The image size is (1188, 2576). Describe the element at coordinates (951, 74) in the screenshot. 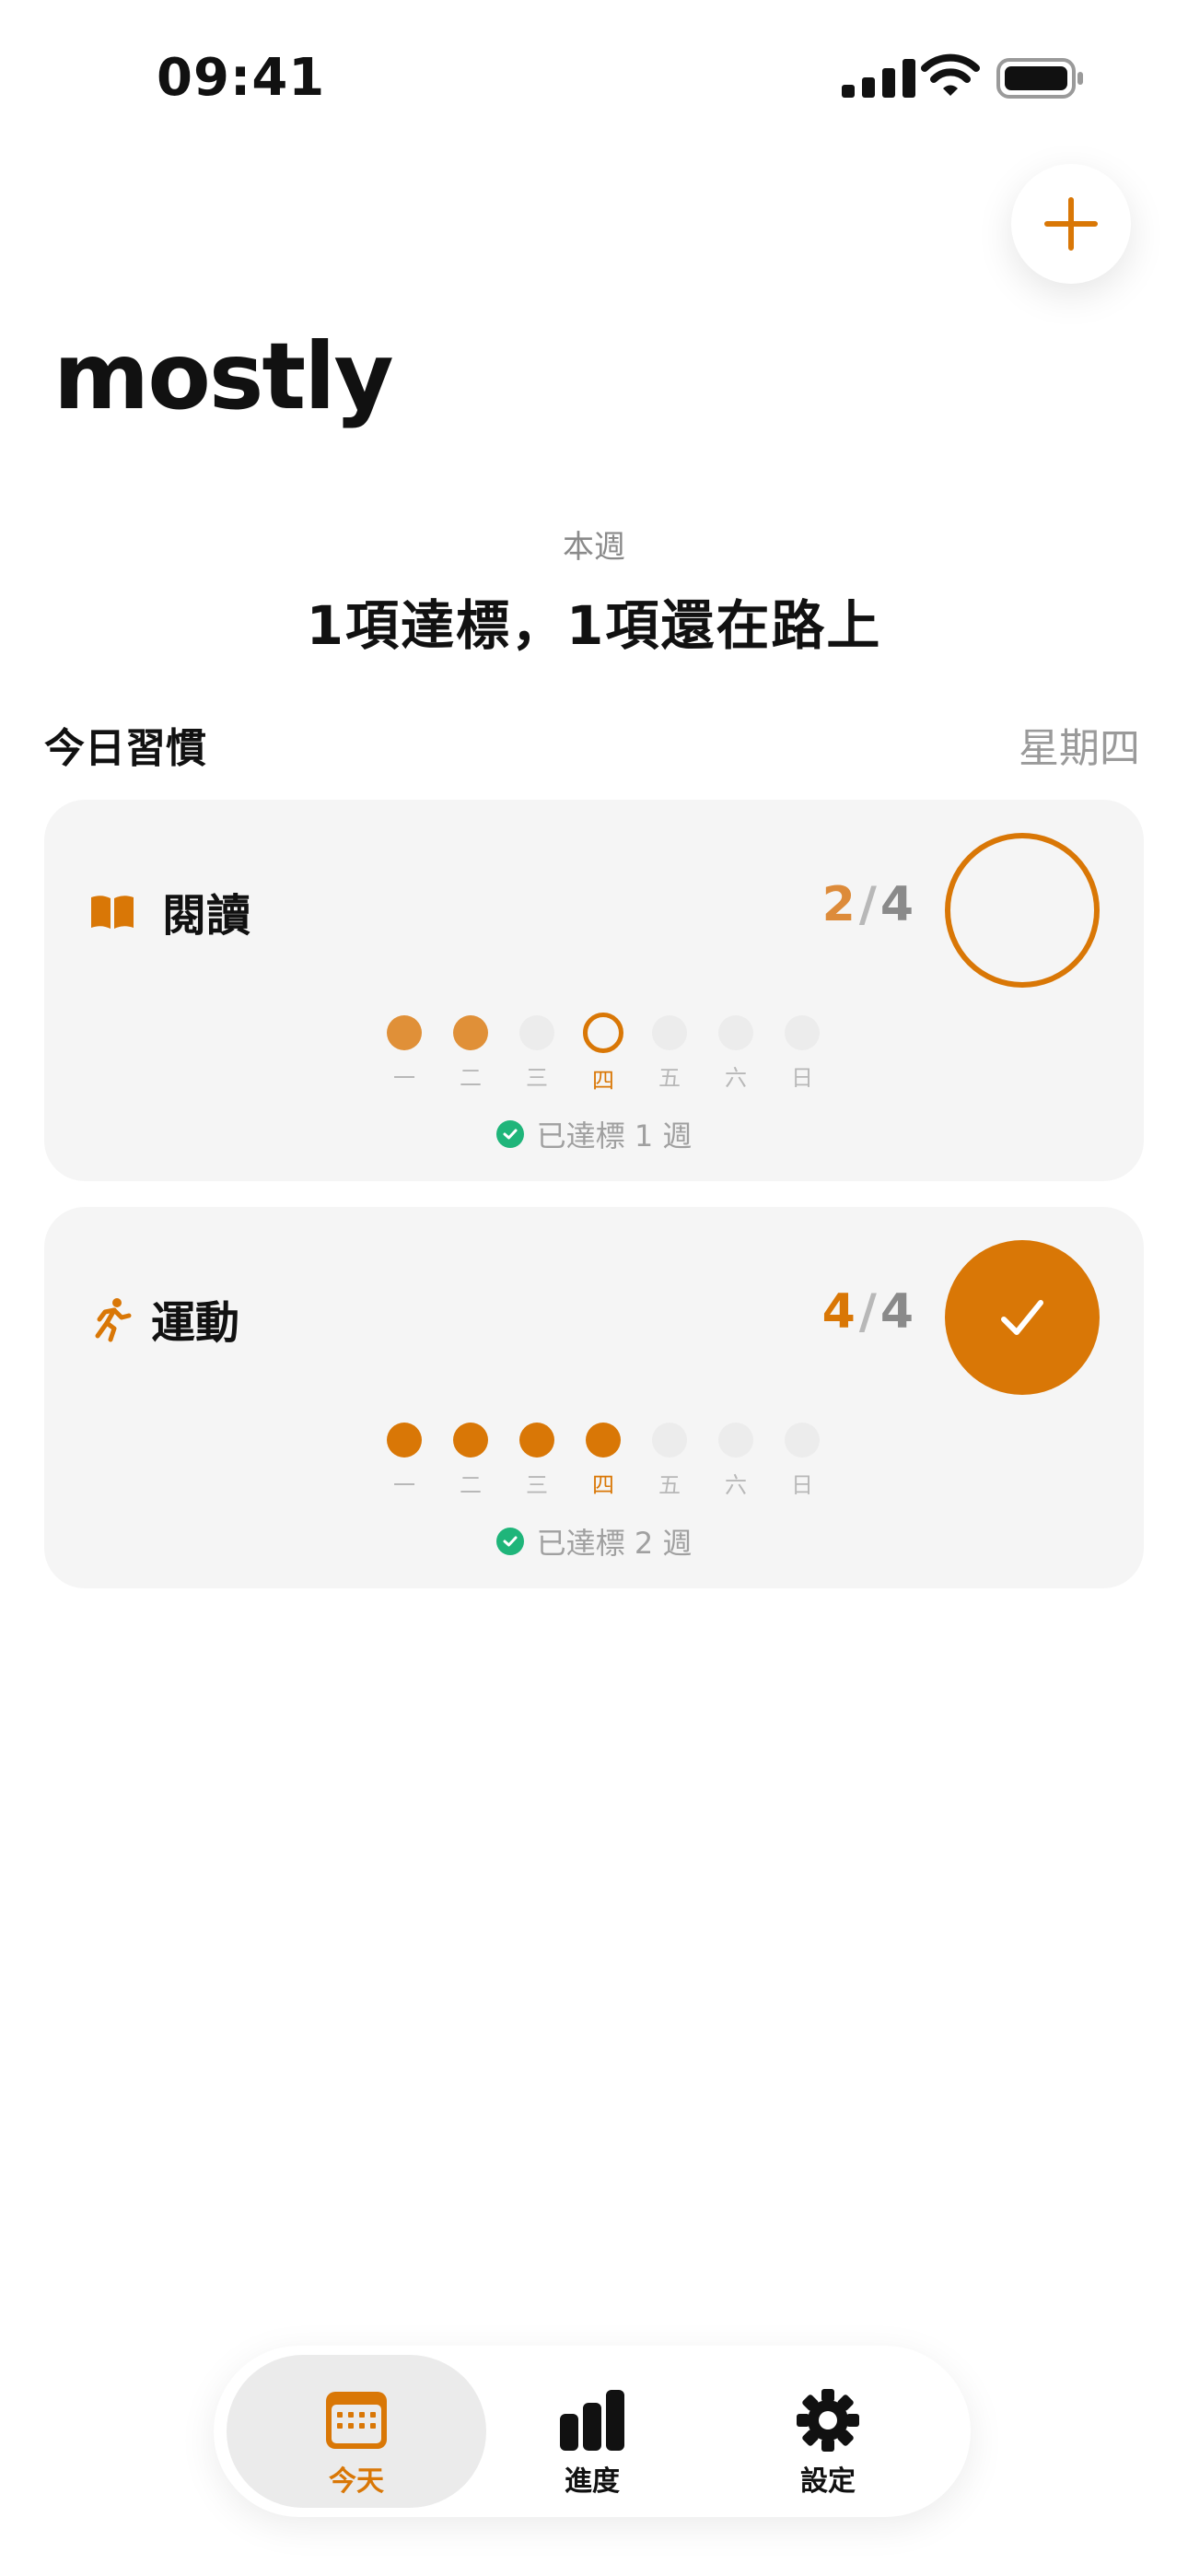

I see `wifi-icon` at that location.